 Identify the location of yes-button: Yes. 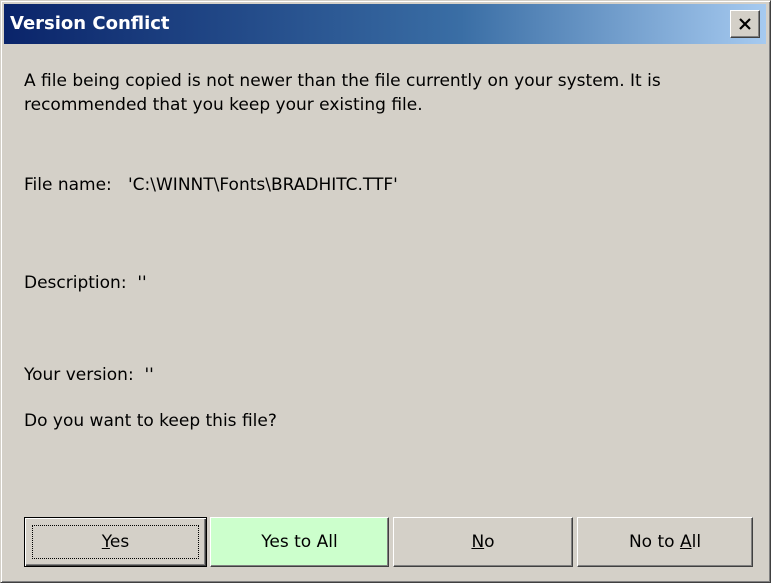
(115, 542).